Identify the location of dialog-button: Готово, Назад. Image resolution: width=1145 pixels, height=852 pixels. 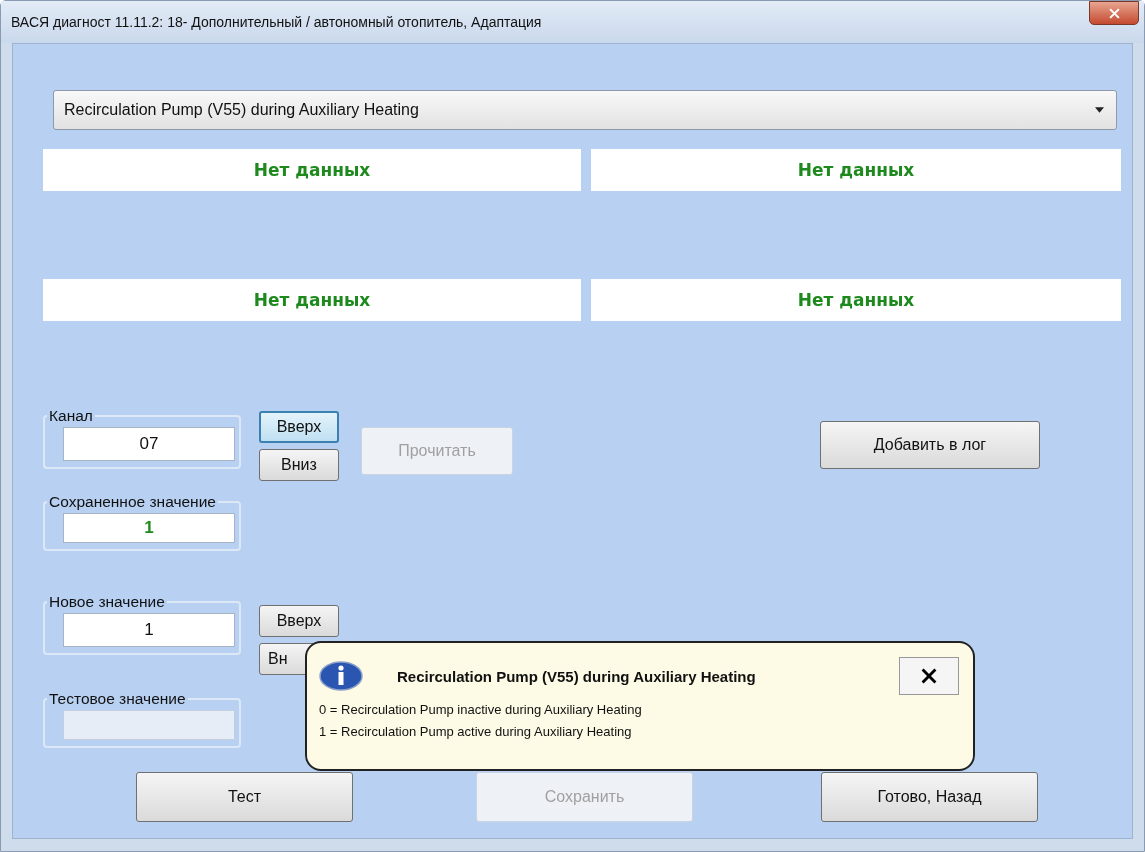
(929, 797).